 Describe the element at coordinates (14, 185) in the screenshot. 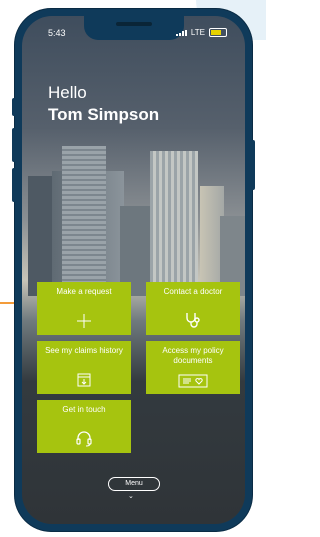

I see `volume-down-button` at that location.